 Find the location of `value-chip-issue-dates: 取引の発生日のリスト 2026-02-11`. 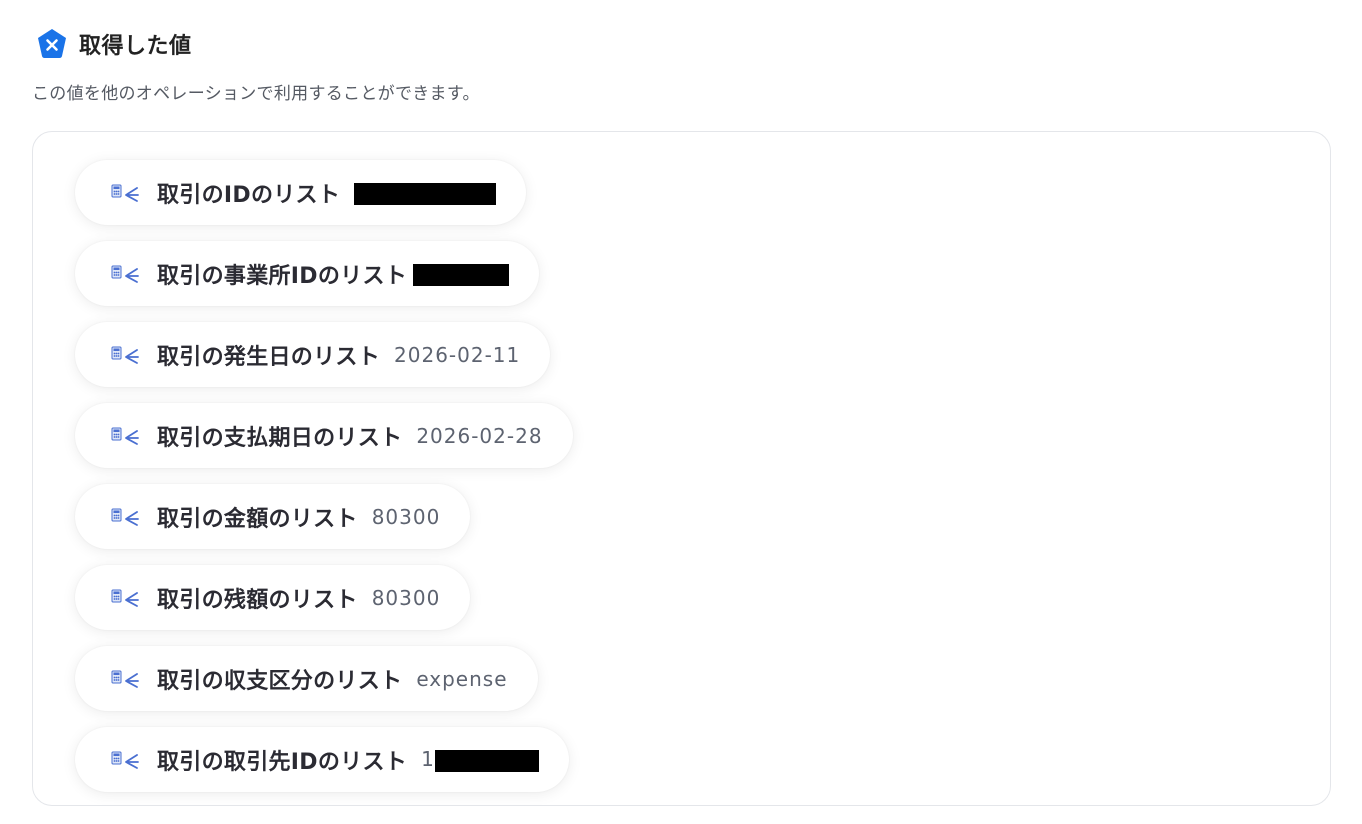

value-chip-issue-dates: 取引の発生日のリスト 2026-02-11 is located at coordinates (313, 354).